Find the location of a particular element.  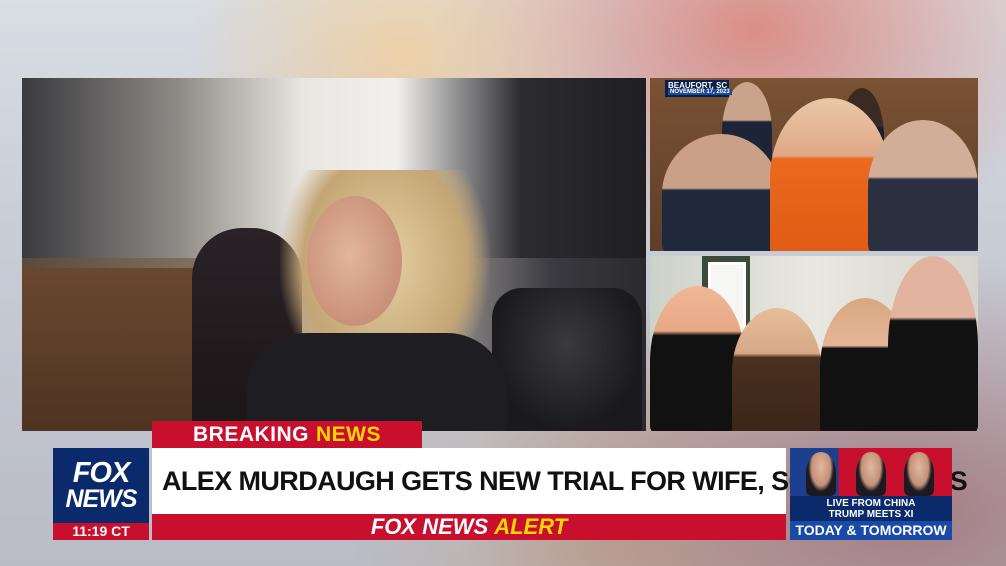

alert-network: FOX NEWS is located at coordinates (429, 526).